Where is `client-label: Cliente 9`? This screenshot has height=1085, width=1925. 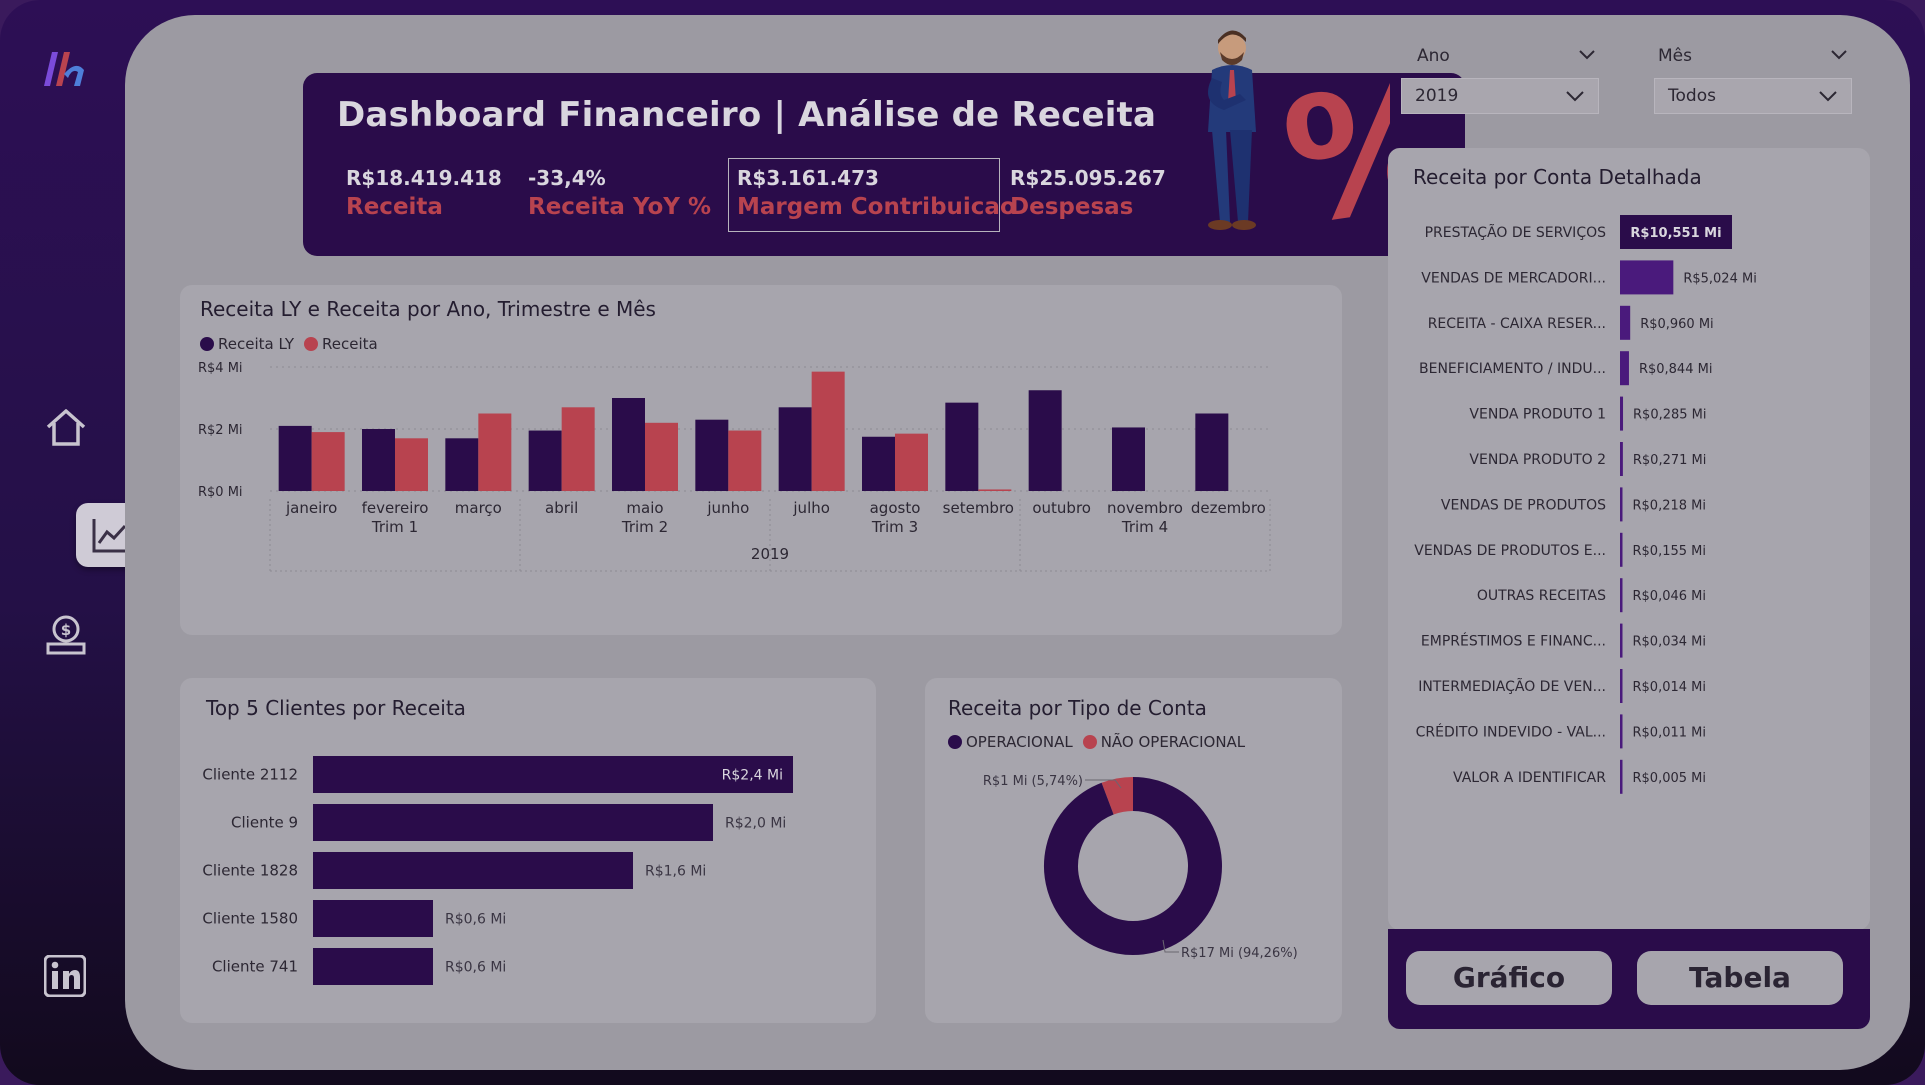 client-label: Cliente 9 is located at coordinates (264, 823).